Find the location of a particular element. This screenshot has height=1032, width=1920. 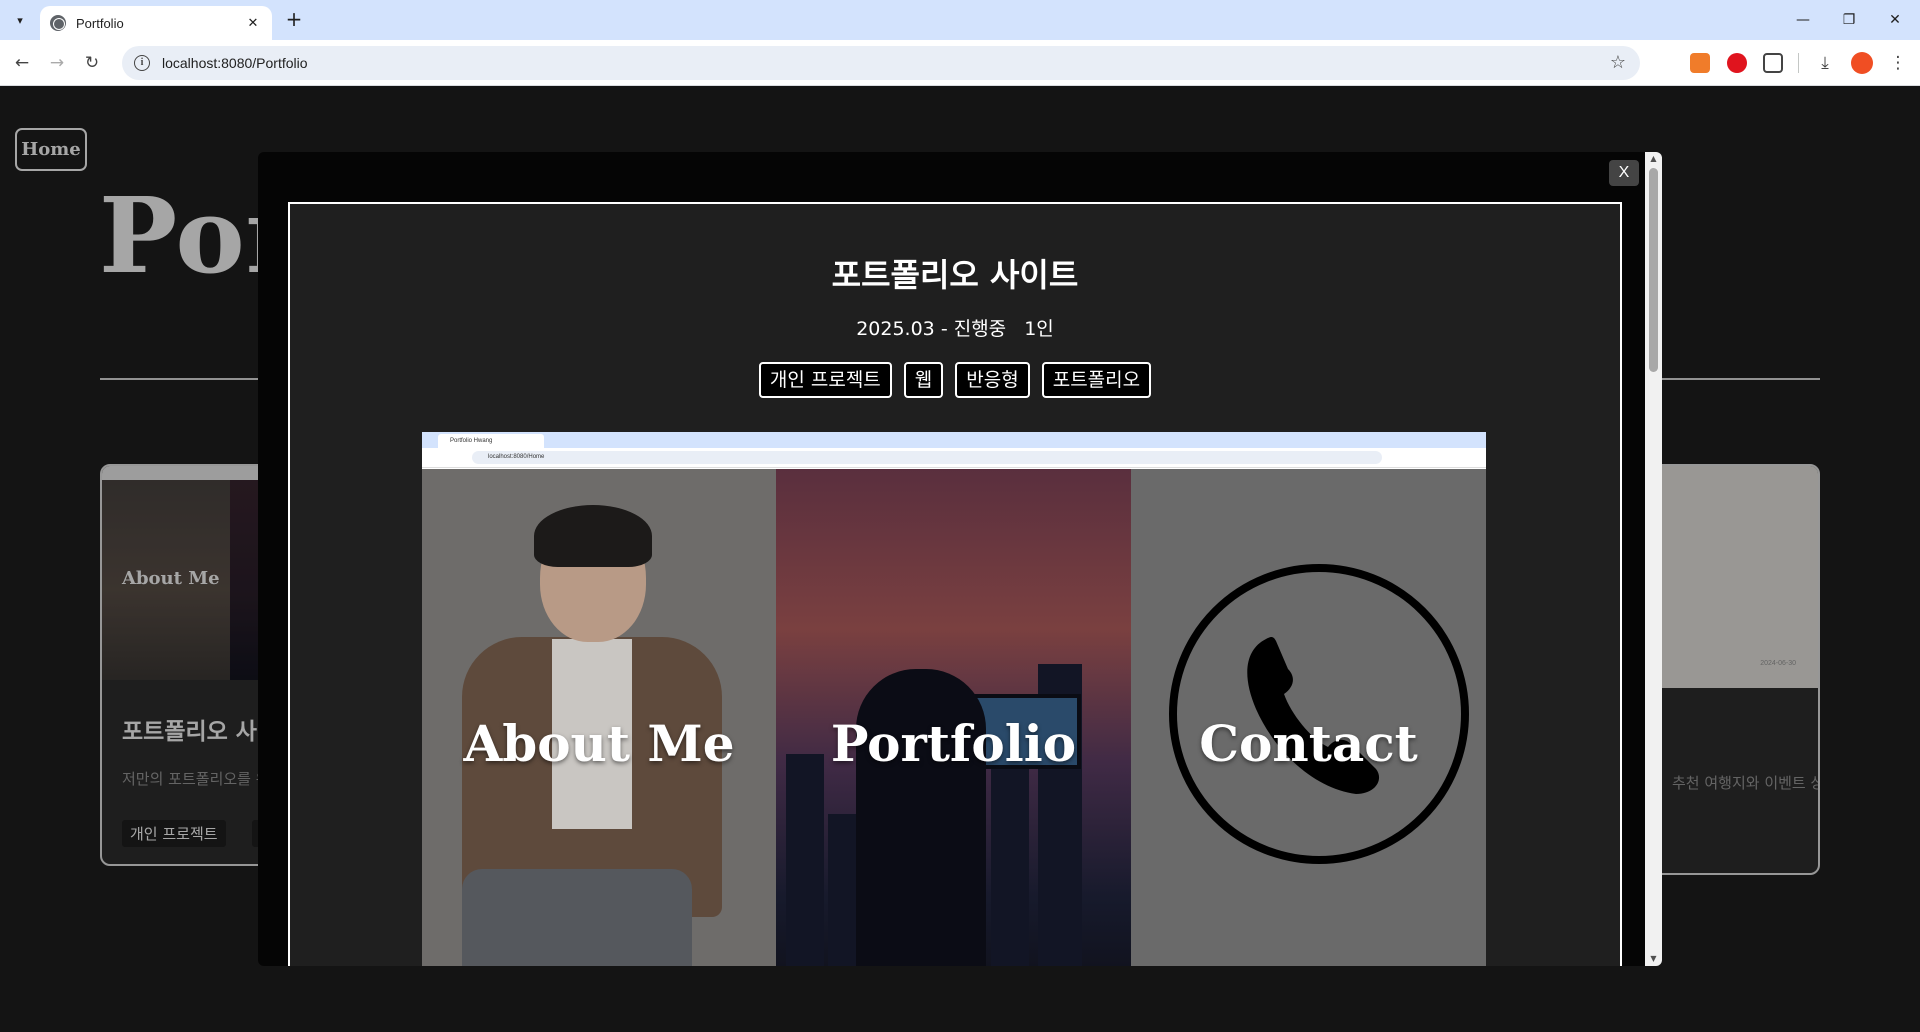

address-bar: i localhost:8080/Portfolio ☆ is located at coordinates (881, 63).